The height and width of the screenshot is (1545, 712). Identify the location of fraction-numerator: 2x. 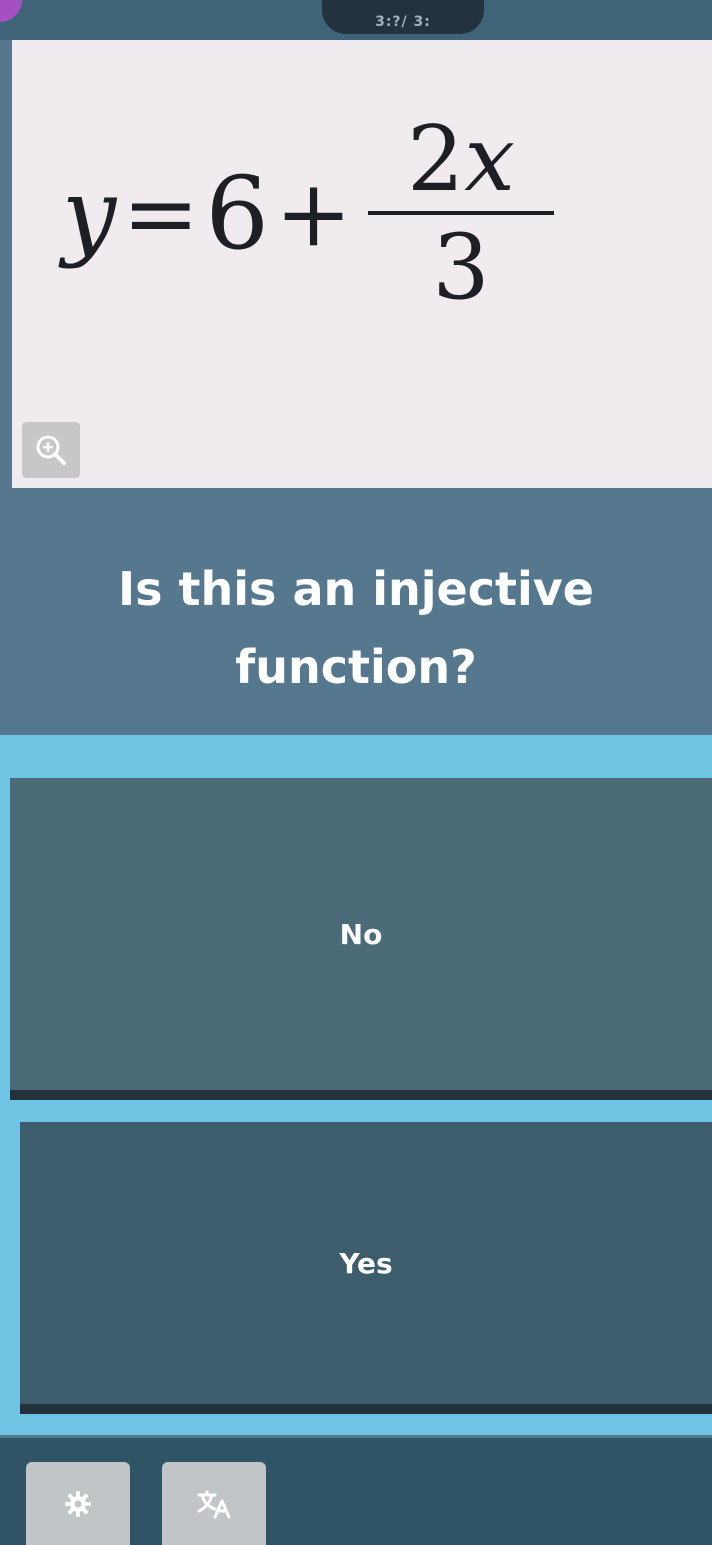
(461, 163).